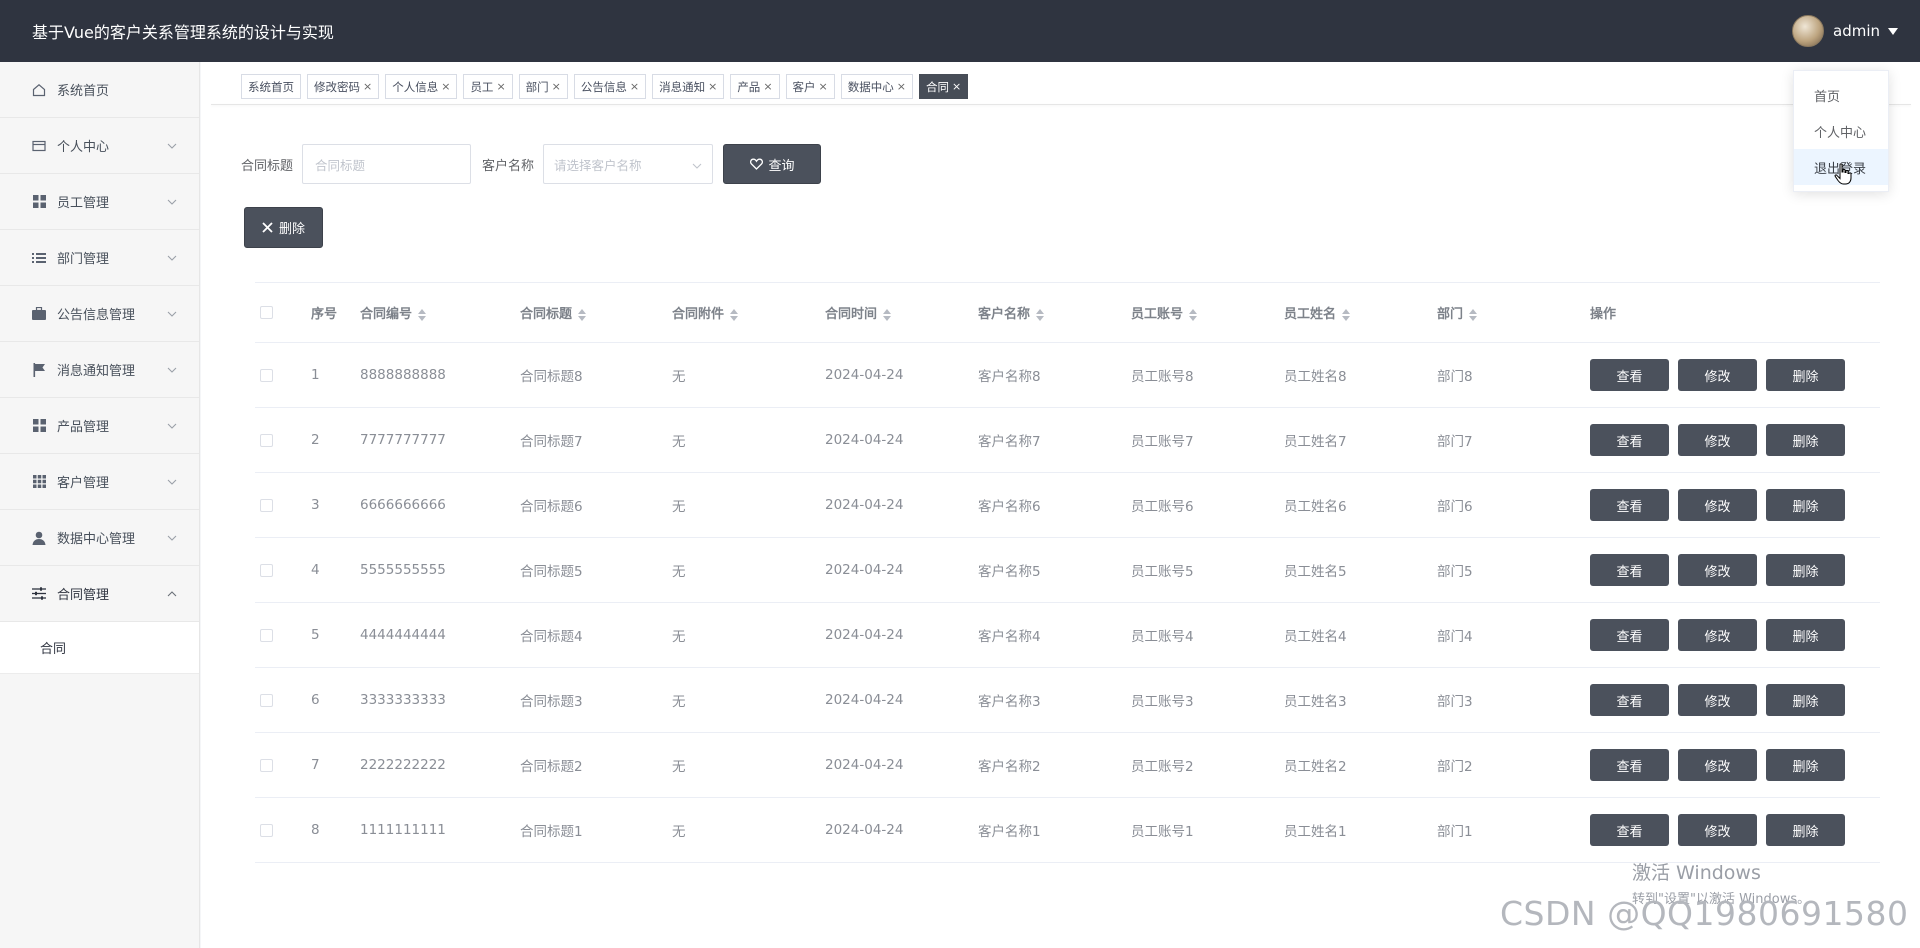 The image size is (1920, 948). I want to click on tag-change-password: 修改密码 ×, so click(343, 86).